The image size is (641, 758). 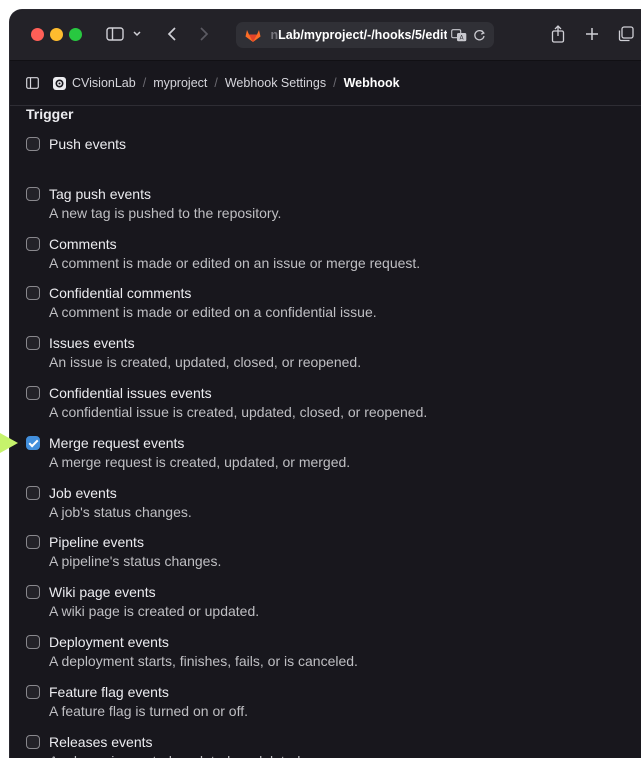 I want to click on minimize-window-button, so click(x=56, y=34).